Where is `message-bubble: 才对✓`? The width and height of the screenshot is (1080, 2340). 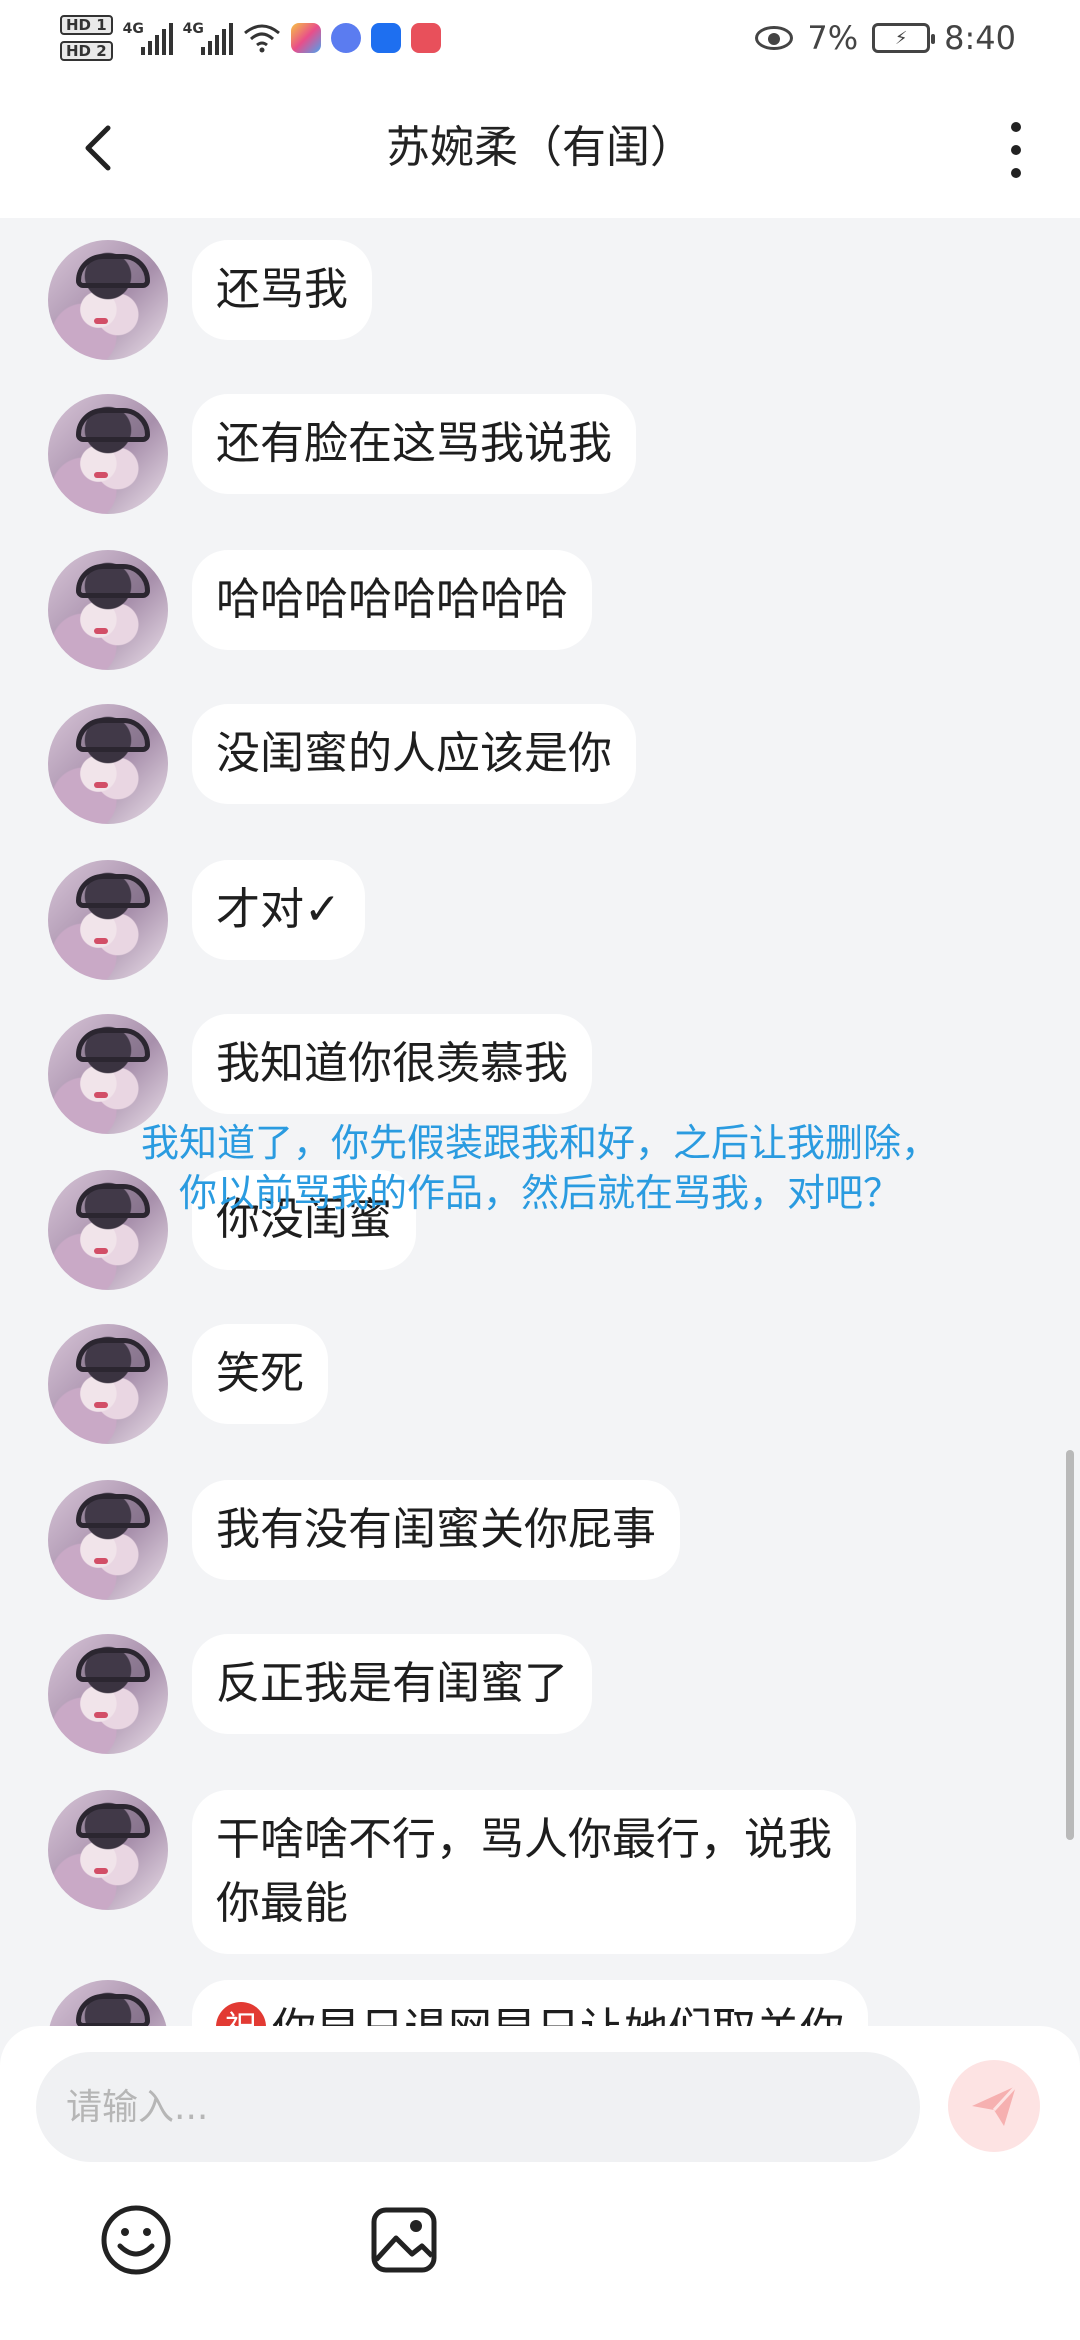 message-bubble: 才对✓ is located at coordinates (278, 910).